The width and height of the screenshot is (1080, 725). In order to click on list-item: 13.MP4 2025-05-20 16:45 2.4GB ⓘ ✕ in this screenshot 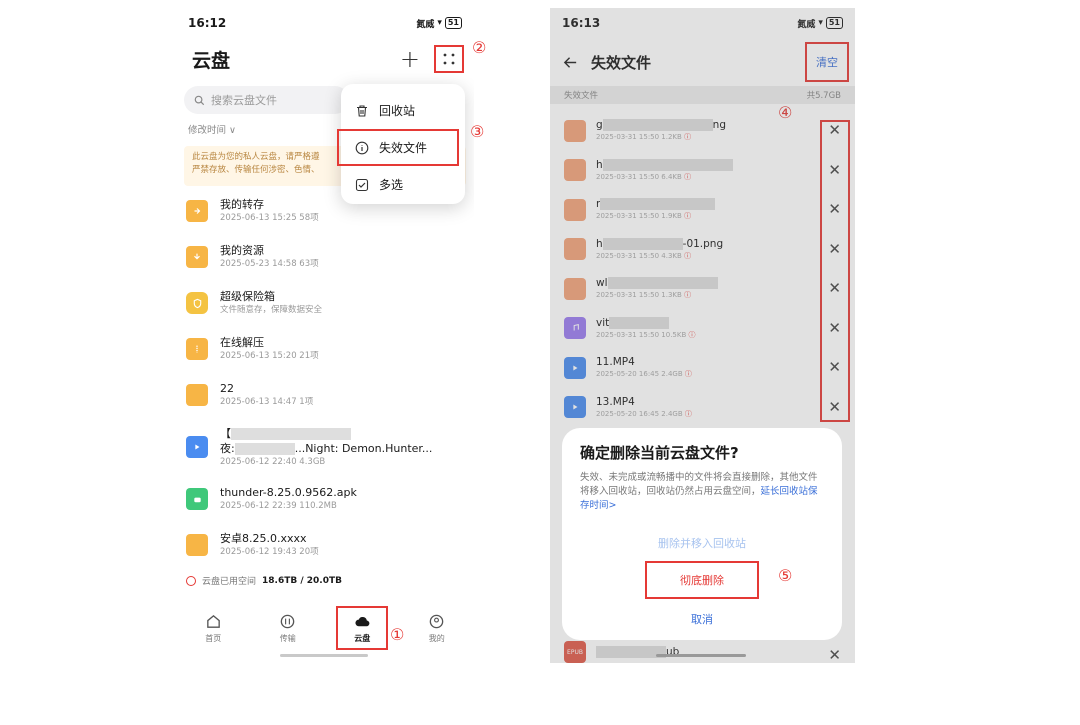, I will do `click(702, 408)`.